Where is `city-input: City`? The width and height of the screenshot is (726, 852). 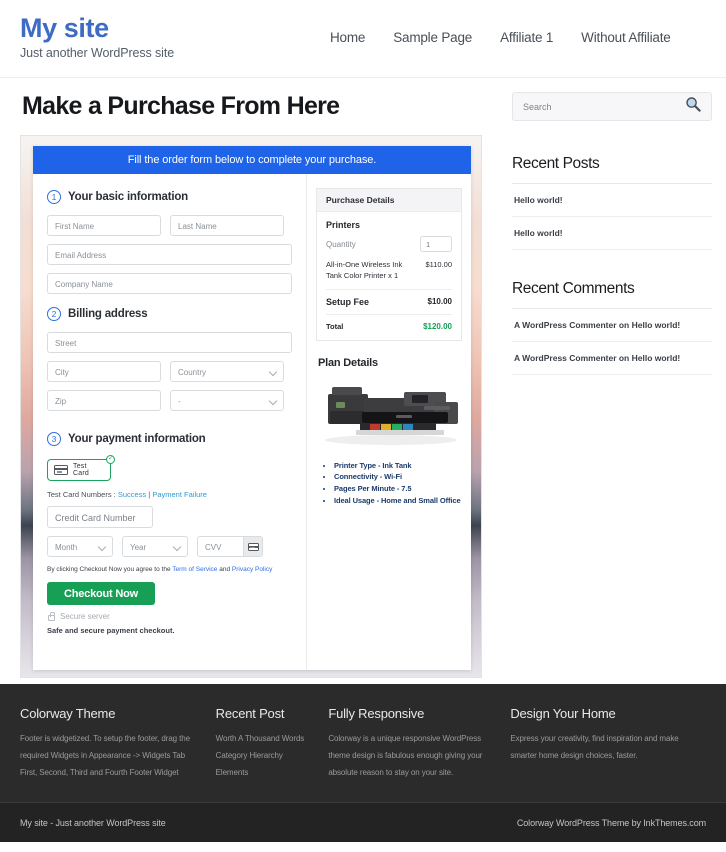 city-input: City is located at coordinates (104, 371).